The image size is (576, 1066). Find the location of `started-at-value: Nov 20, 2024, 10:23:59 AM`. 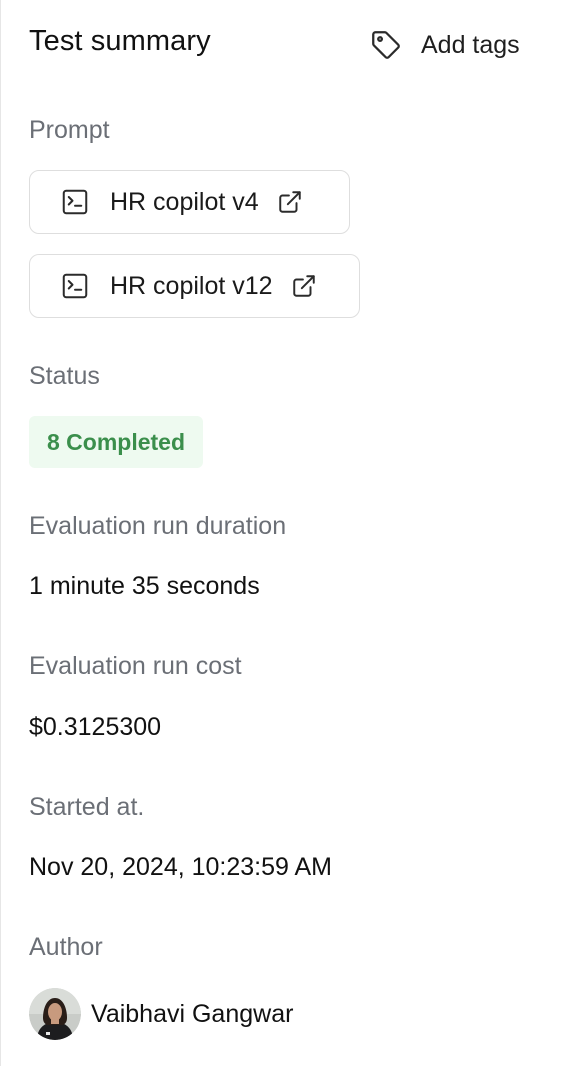

started-at-value: Nov 20, 2024, 10:23:59 AM is located at coordinates (180, 867).